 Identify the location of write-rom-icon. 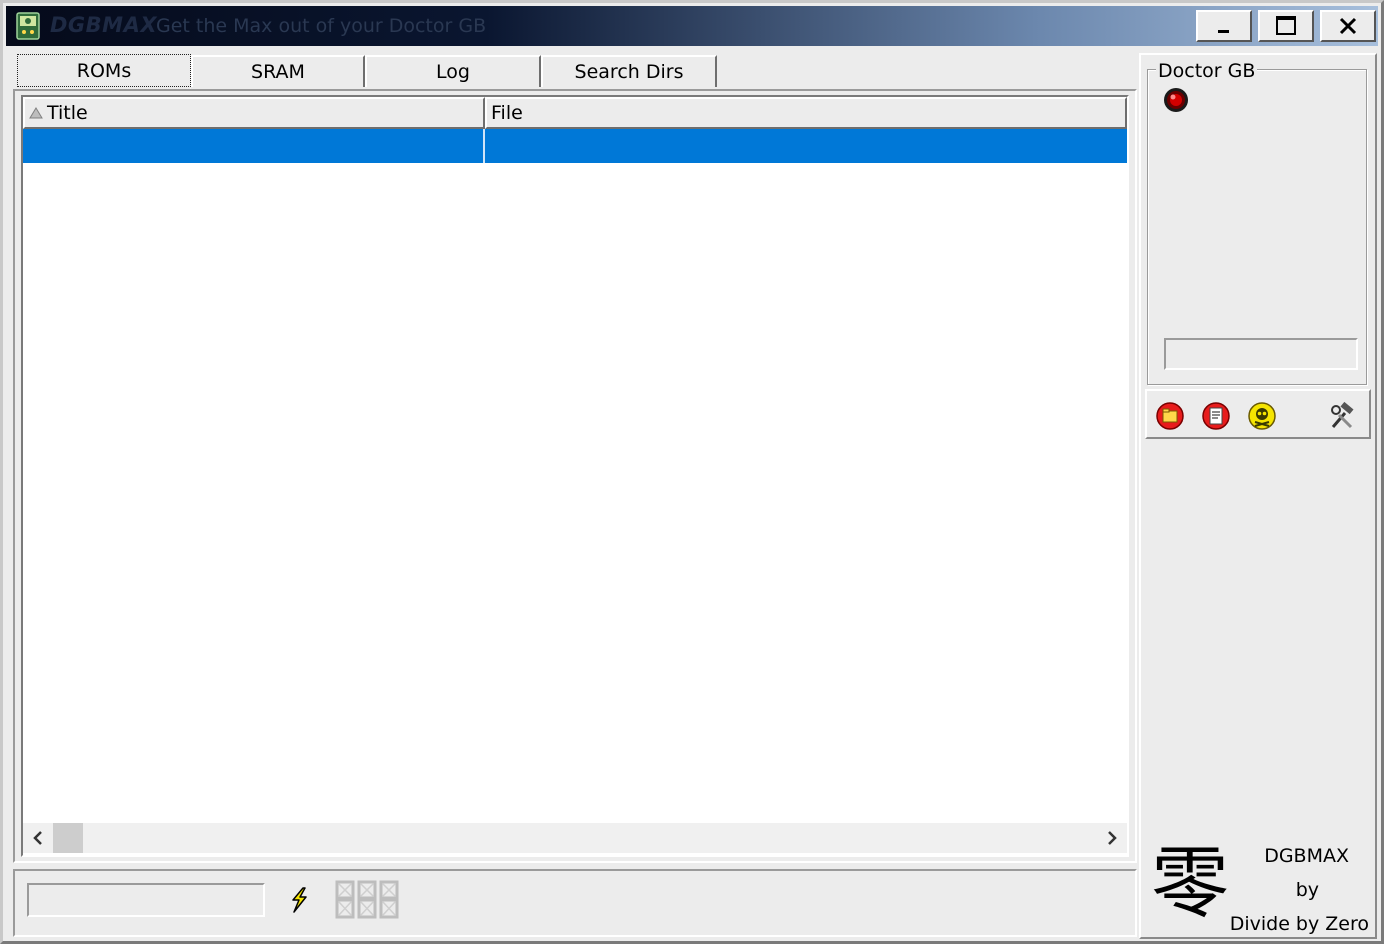
(1216, 416).